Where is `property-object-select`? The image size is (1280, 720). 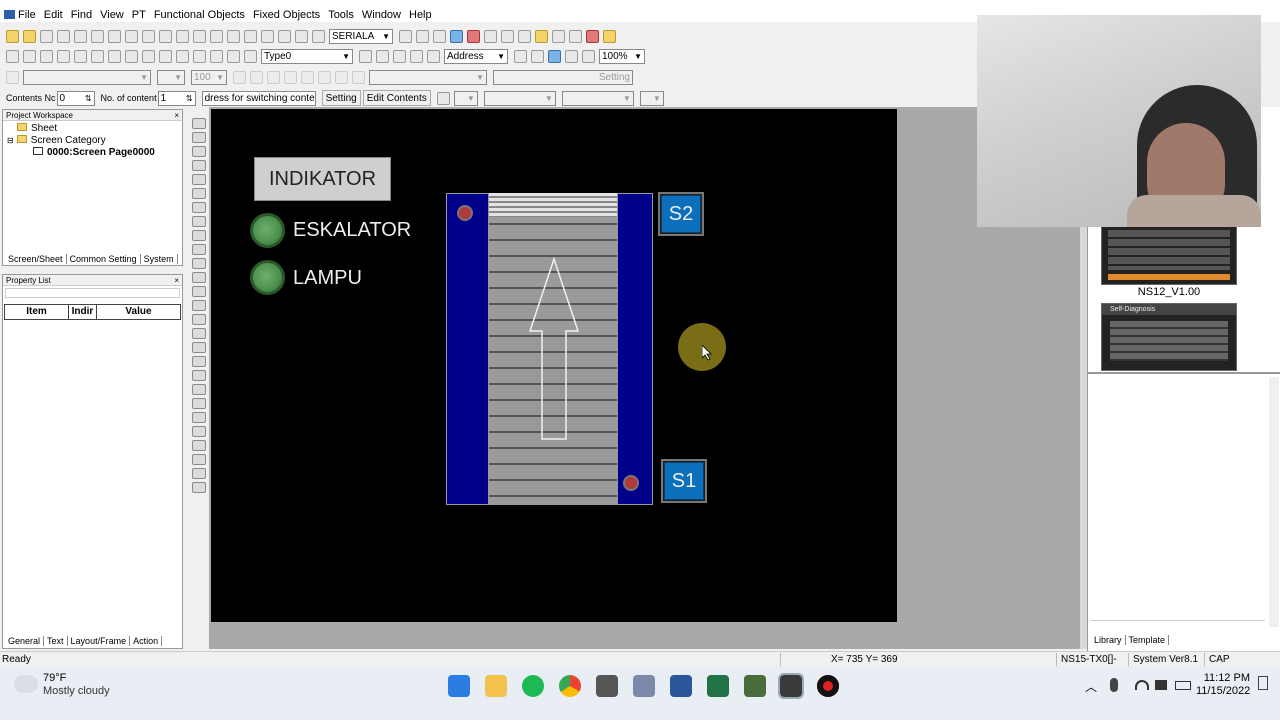
property-object-select is located at coordinates (92, 293).